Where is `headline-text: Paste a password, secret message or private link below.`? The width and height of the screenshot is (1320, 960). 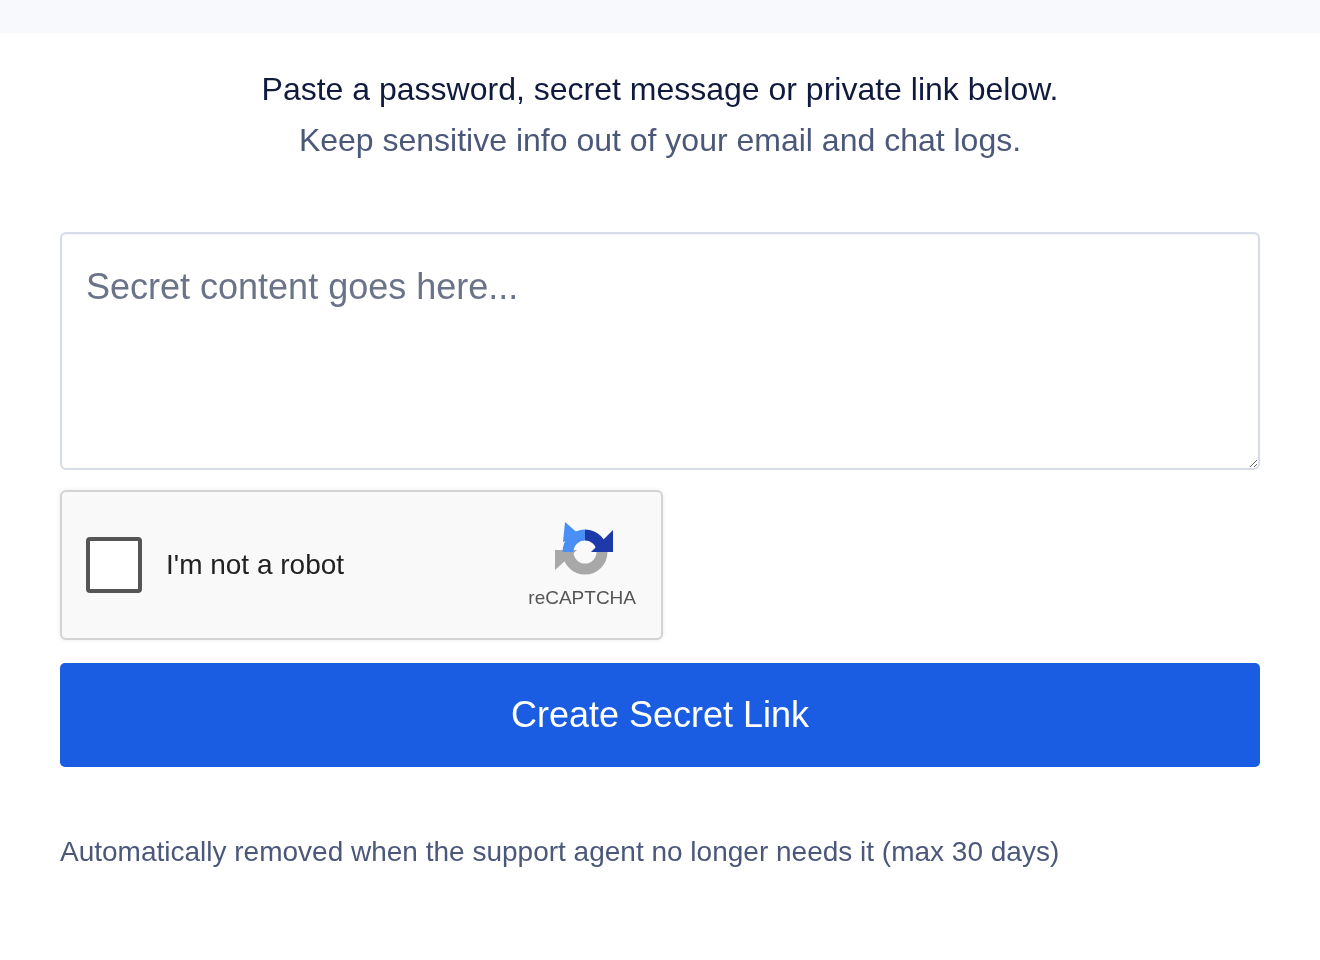
headline-text: Paste a password, secret message or private link below. is located at coordinates (660, 89).